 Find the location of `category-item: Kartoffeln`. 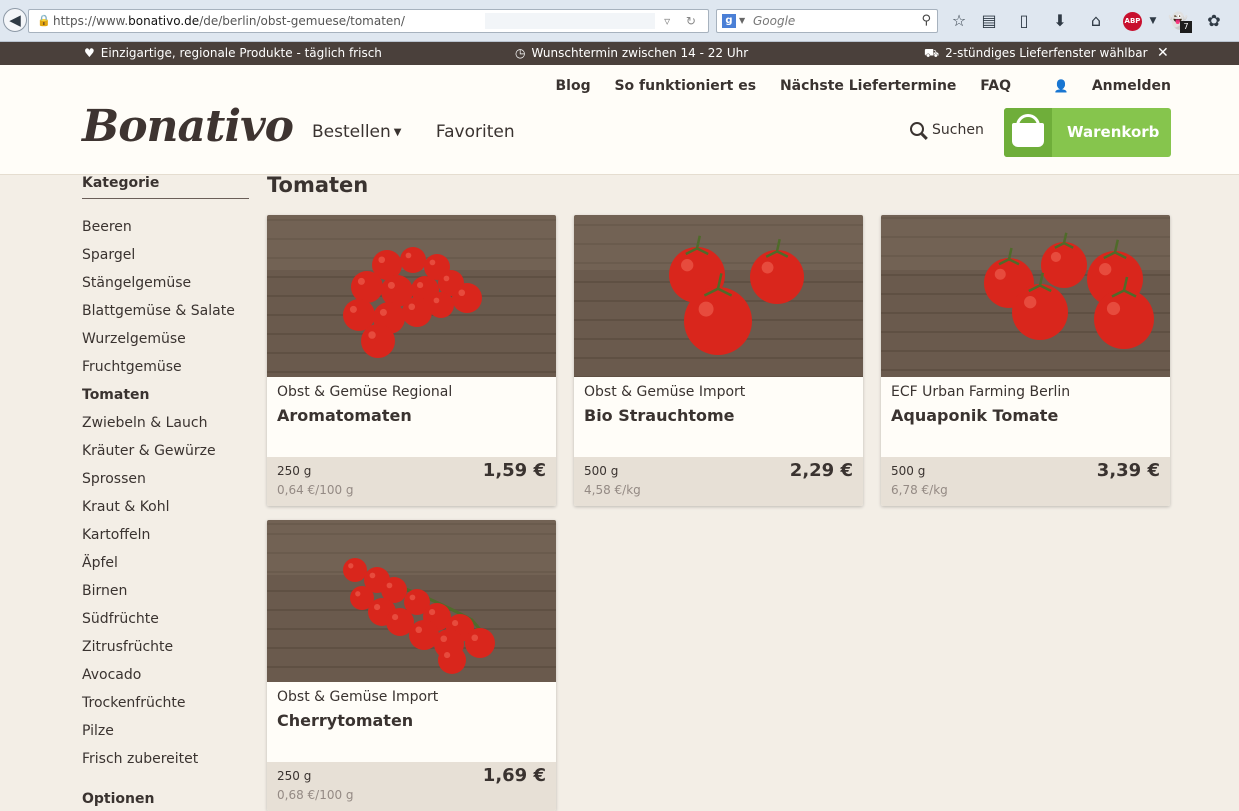

category-item: Kartoffeln is located at coordinates (165, 535).